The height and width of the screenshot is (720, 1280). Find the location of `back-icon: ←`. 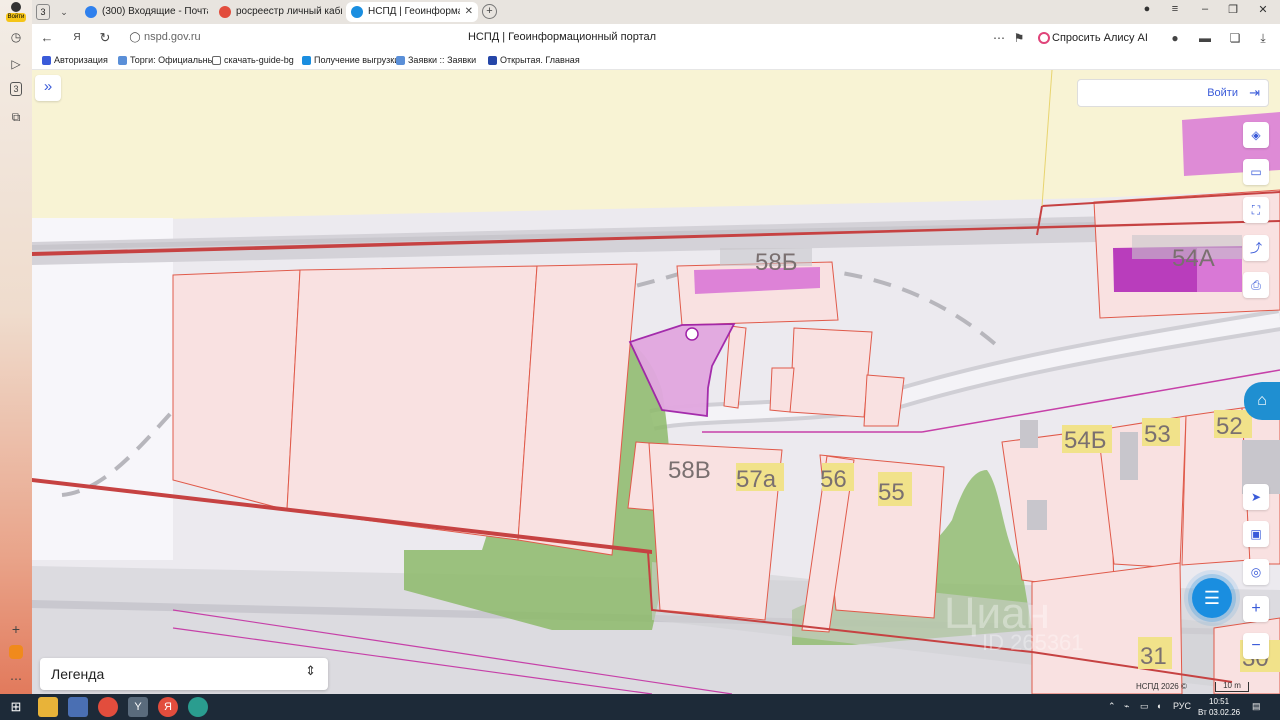

back-icon: ← is located at coordinates (47, 38).